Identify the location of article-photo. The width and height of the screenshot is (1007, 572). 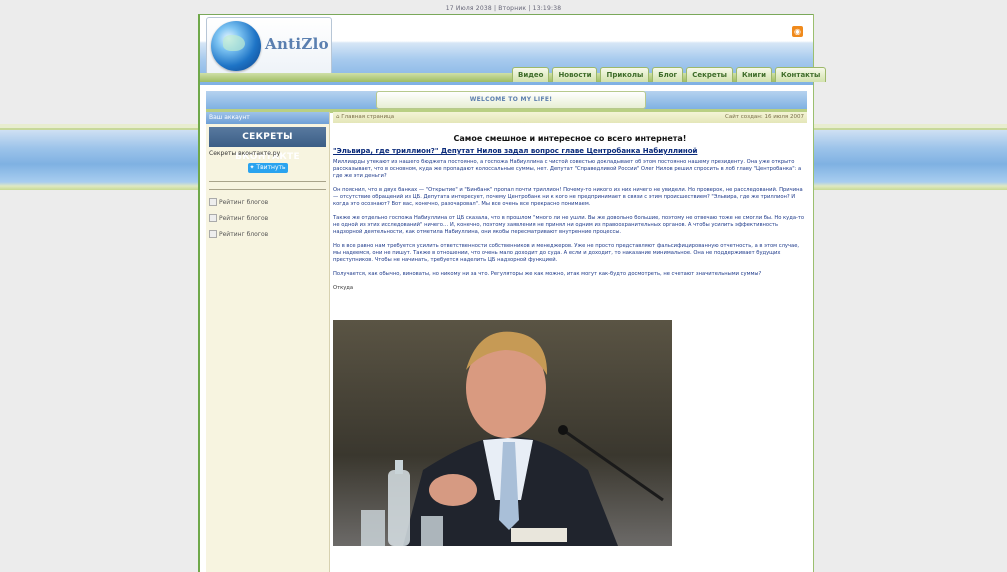
(502, 433).